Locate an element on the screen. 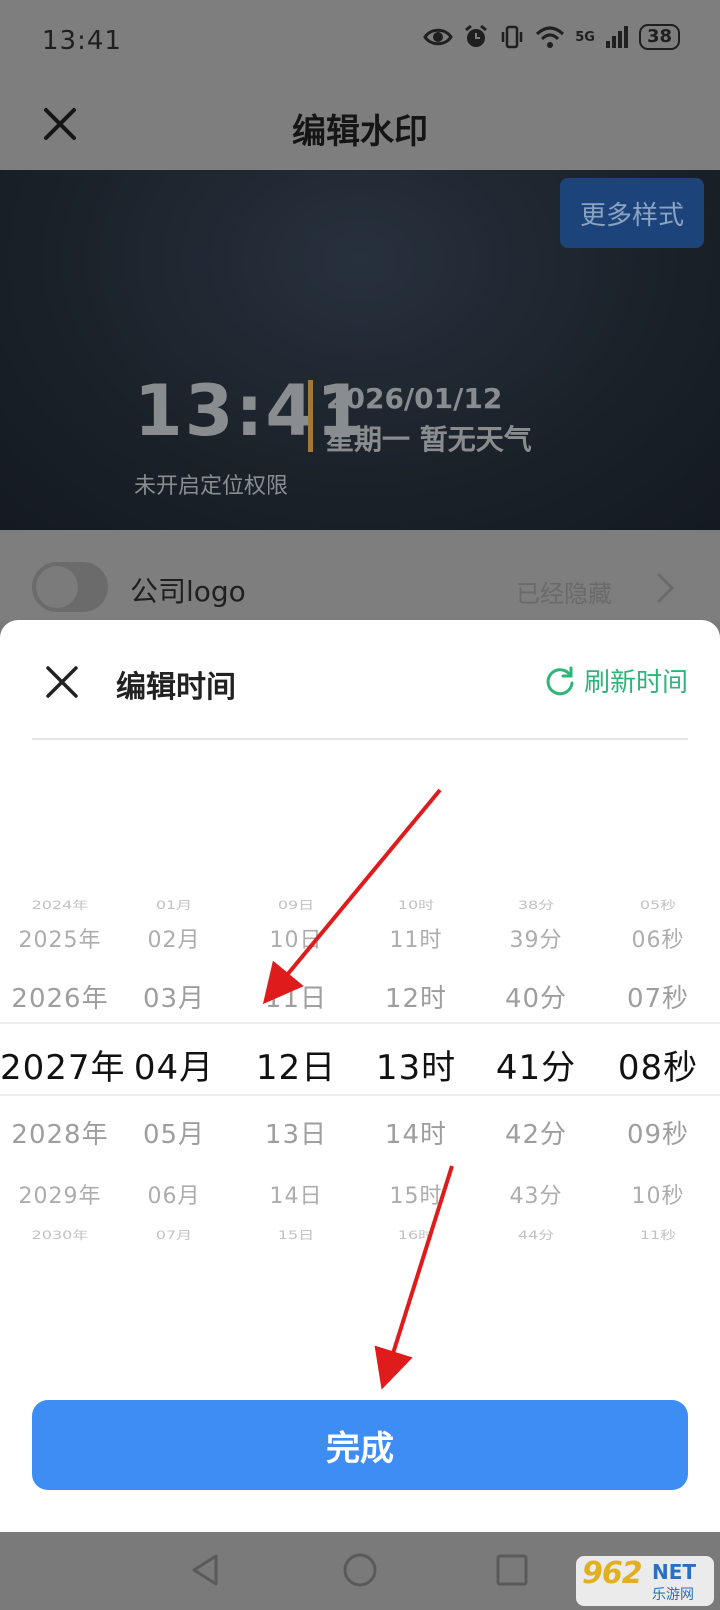  watermark-day-weather: 星期一 暂无天气 is located at coordinates (429, 439).